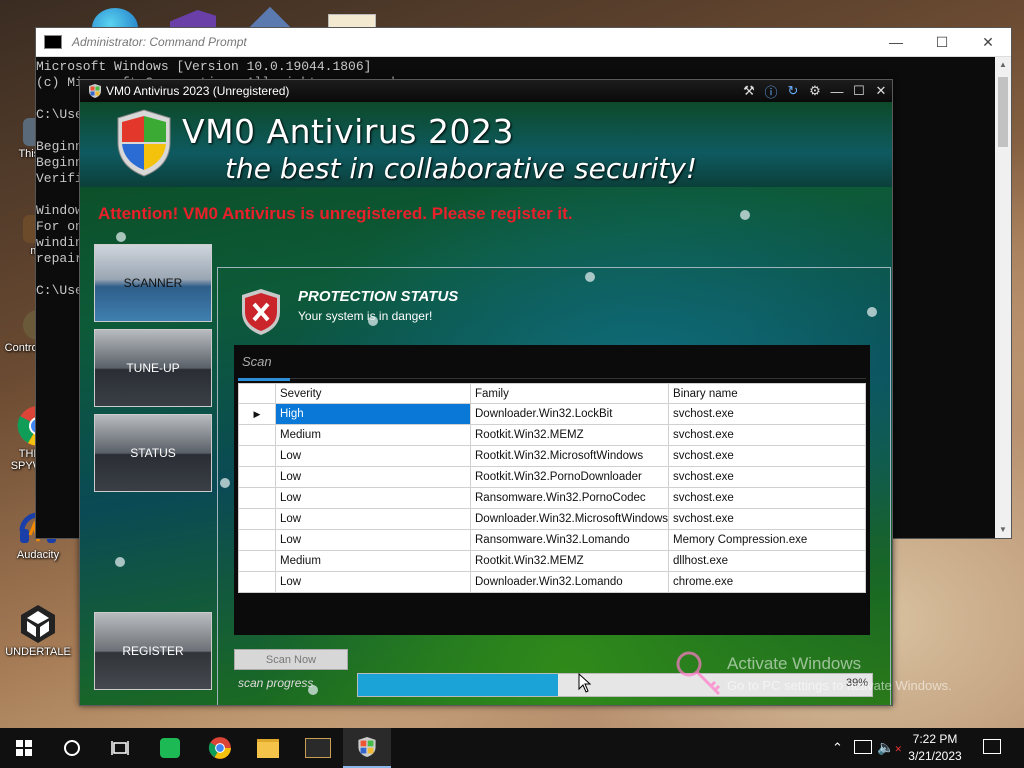  What do you see at coordinates (318, 748) in the screenshot?
I see `taskbar-app-cmd` at bounding box center [318, 748].